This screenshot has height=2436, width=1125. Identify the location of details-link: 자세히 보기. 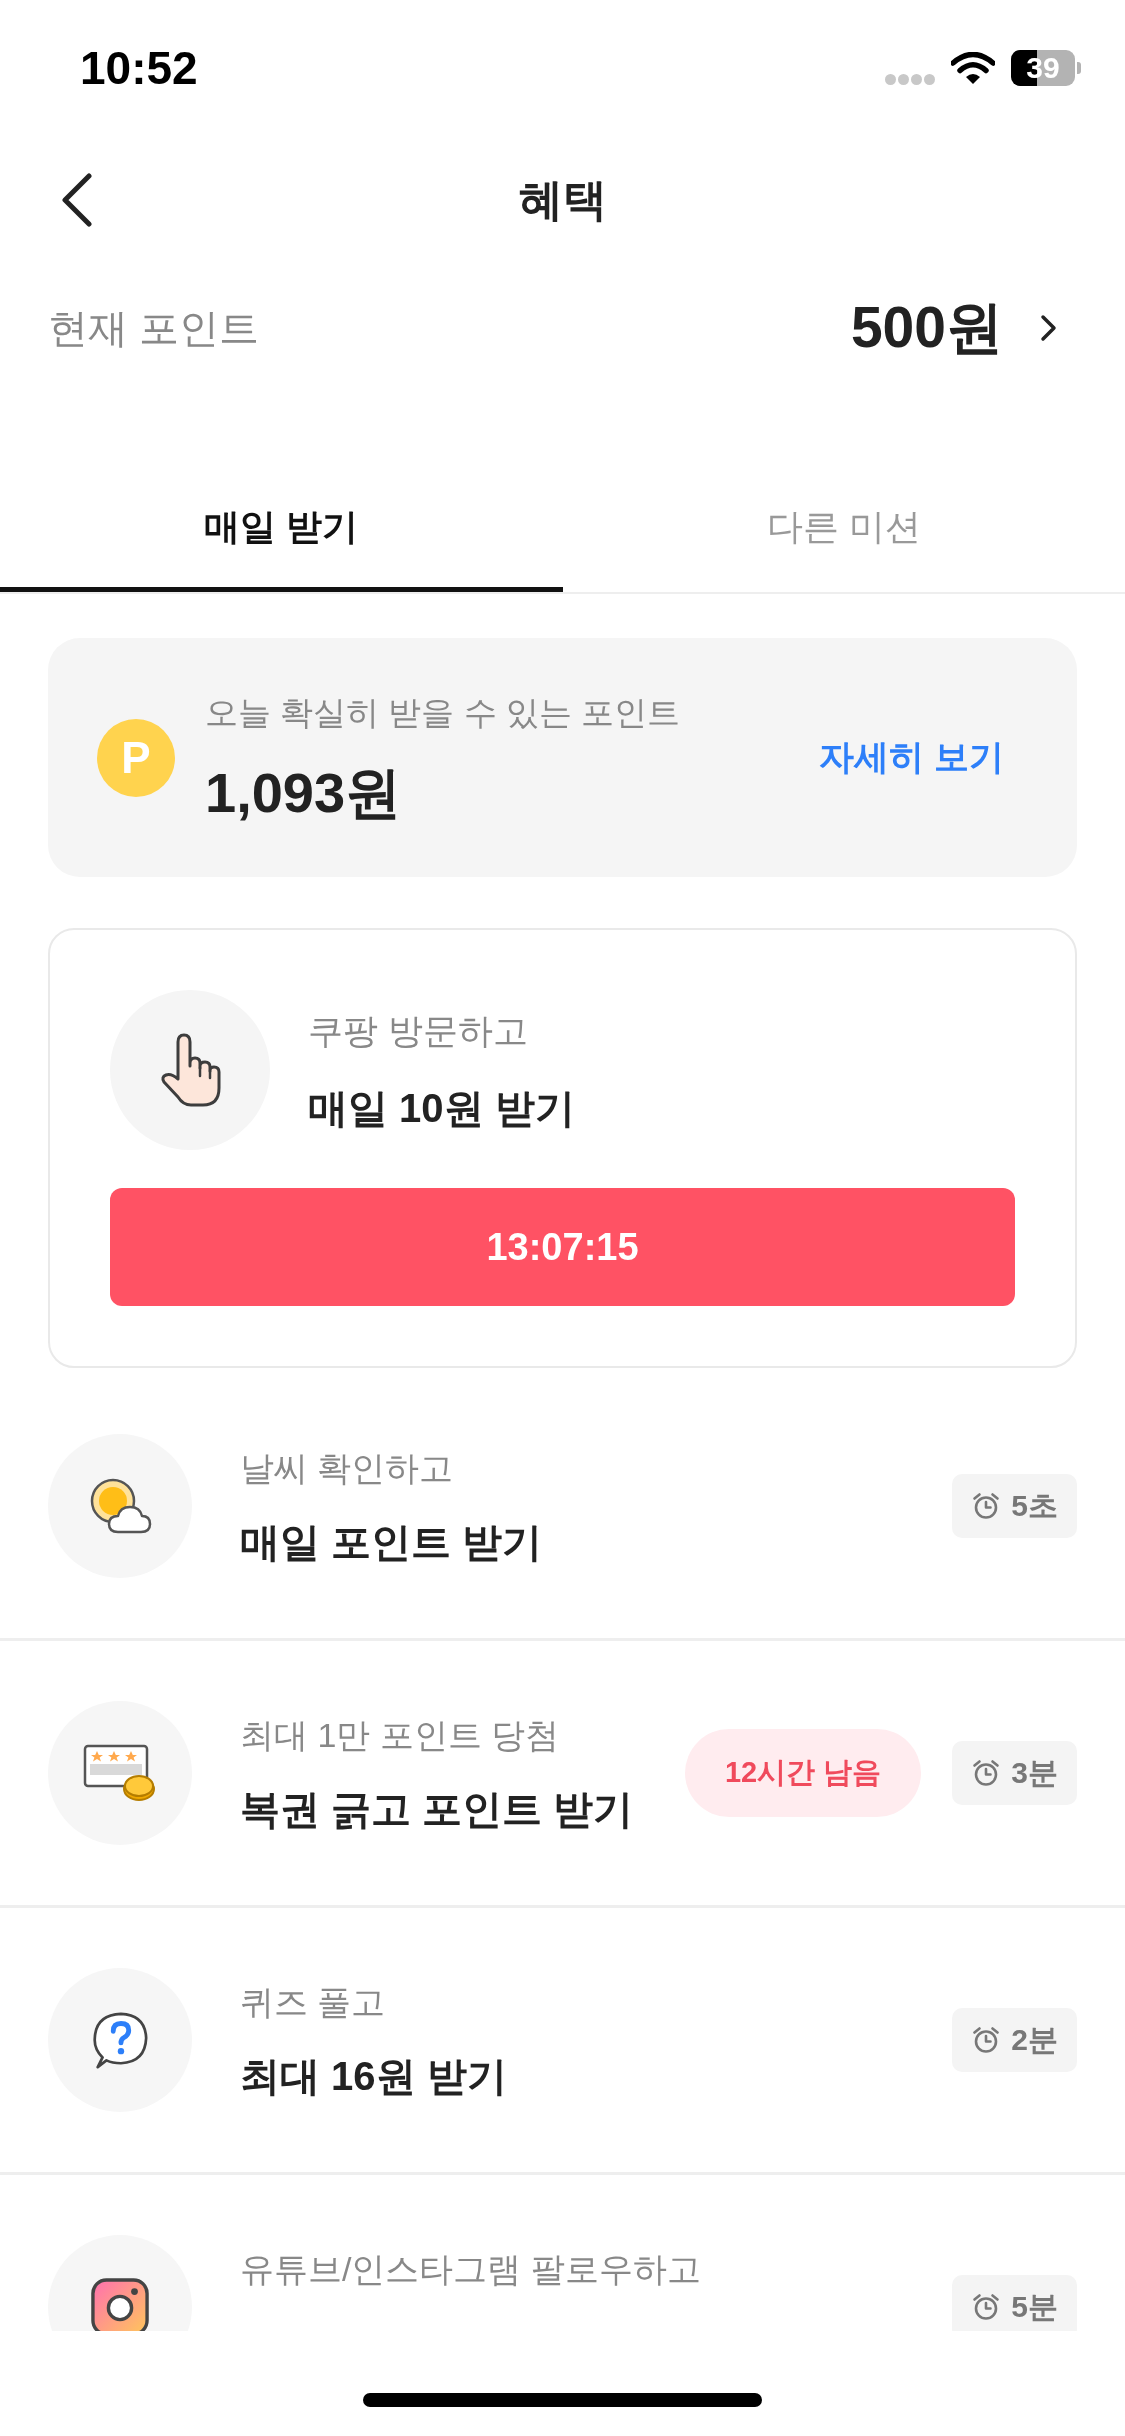
(911, 757).